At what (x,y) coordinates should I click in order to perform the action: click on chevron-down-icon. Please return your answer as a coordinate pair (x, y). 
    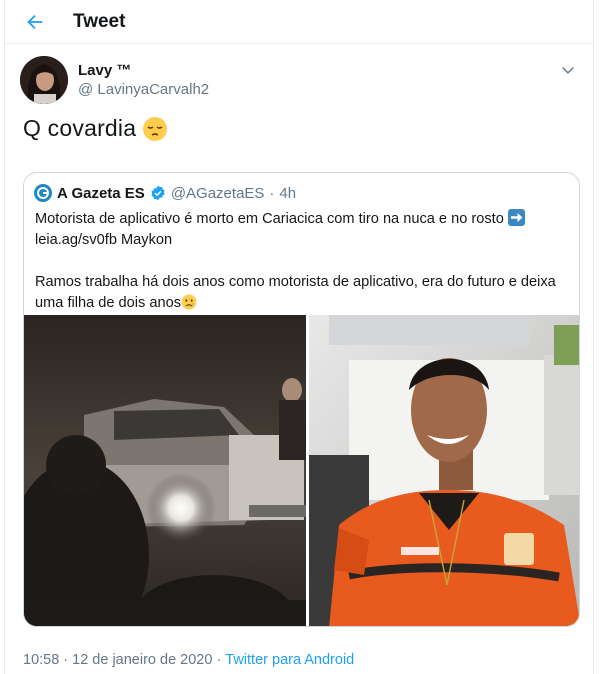
    Looking at the image, I should click on (568, 70).